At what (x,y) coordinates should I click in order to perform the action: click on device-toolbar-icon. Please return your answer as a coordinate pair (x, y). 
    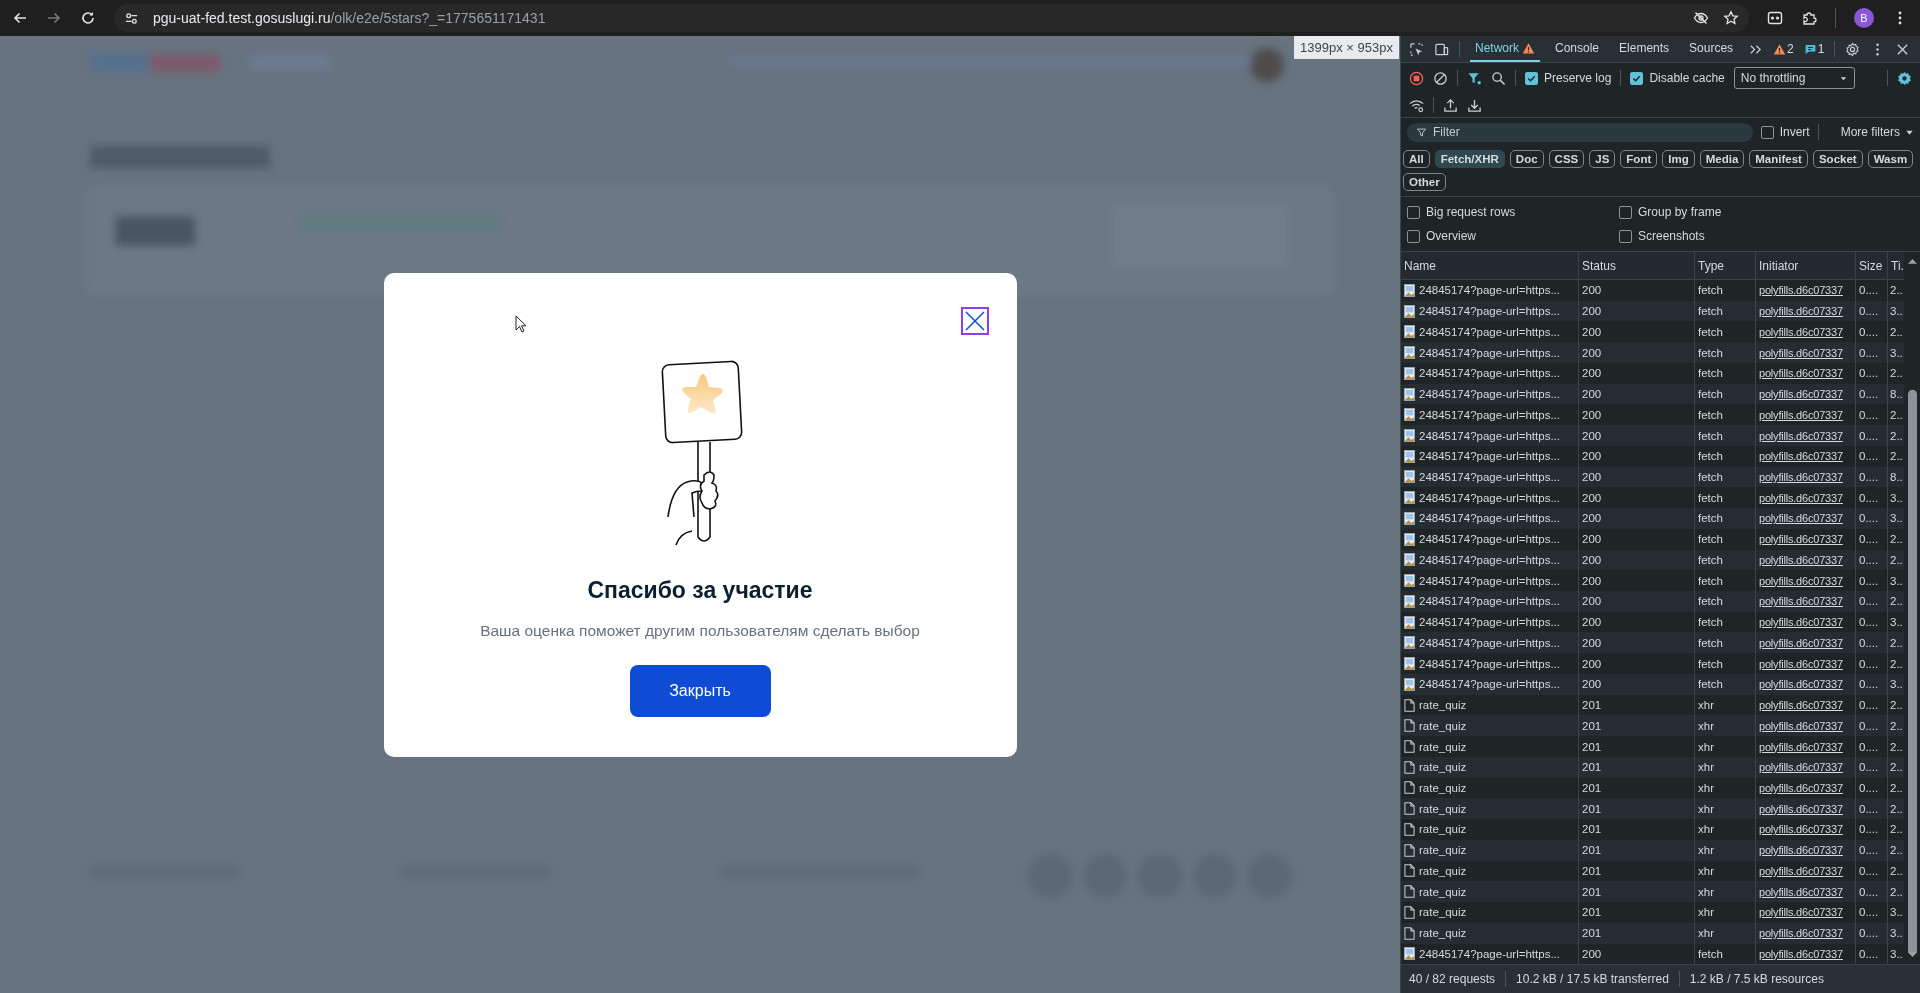
    Looking at the image, I should click on (1441, 49).